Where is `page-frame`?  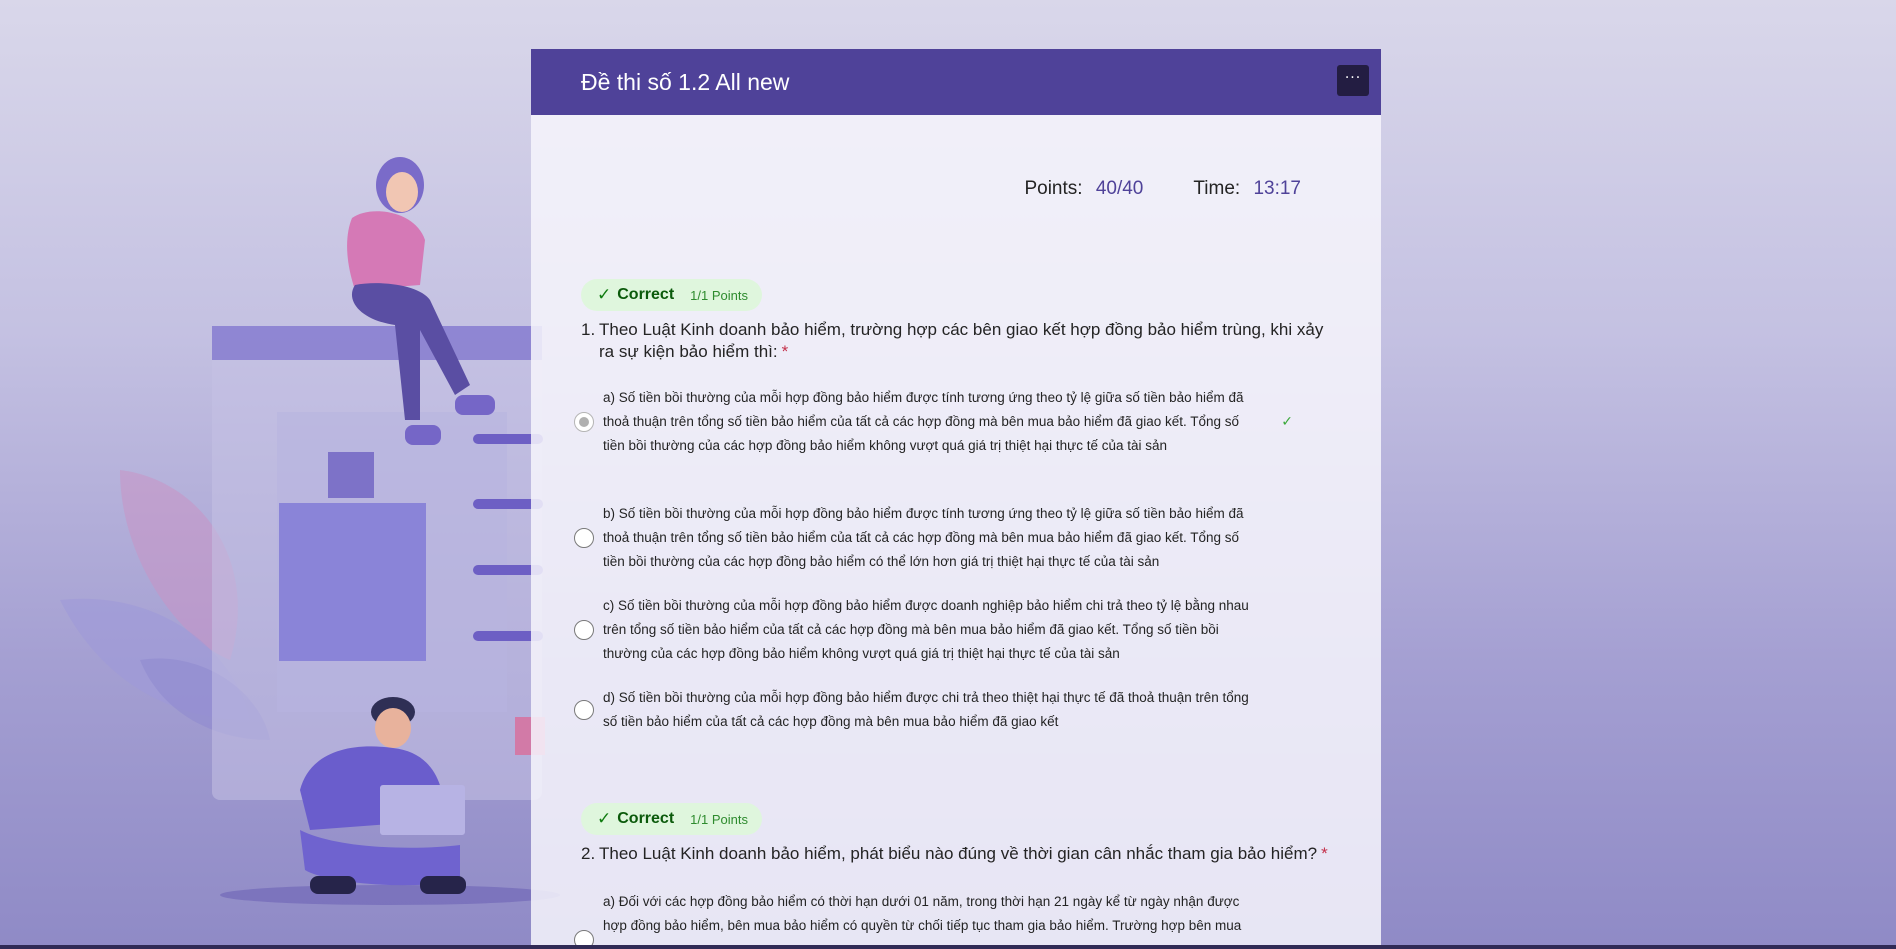 page-frame is located at coordinates (377, 563).